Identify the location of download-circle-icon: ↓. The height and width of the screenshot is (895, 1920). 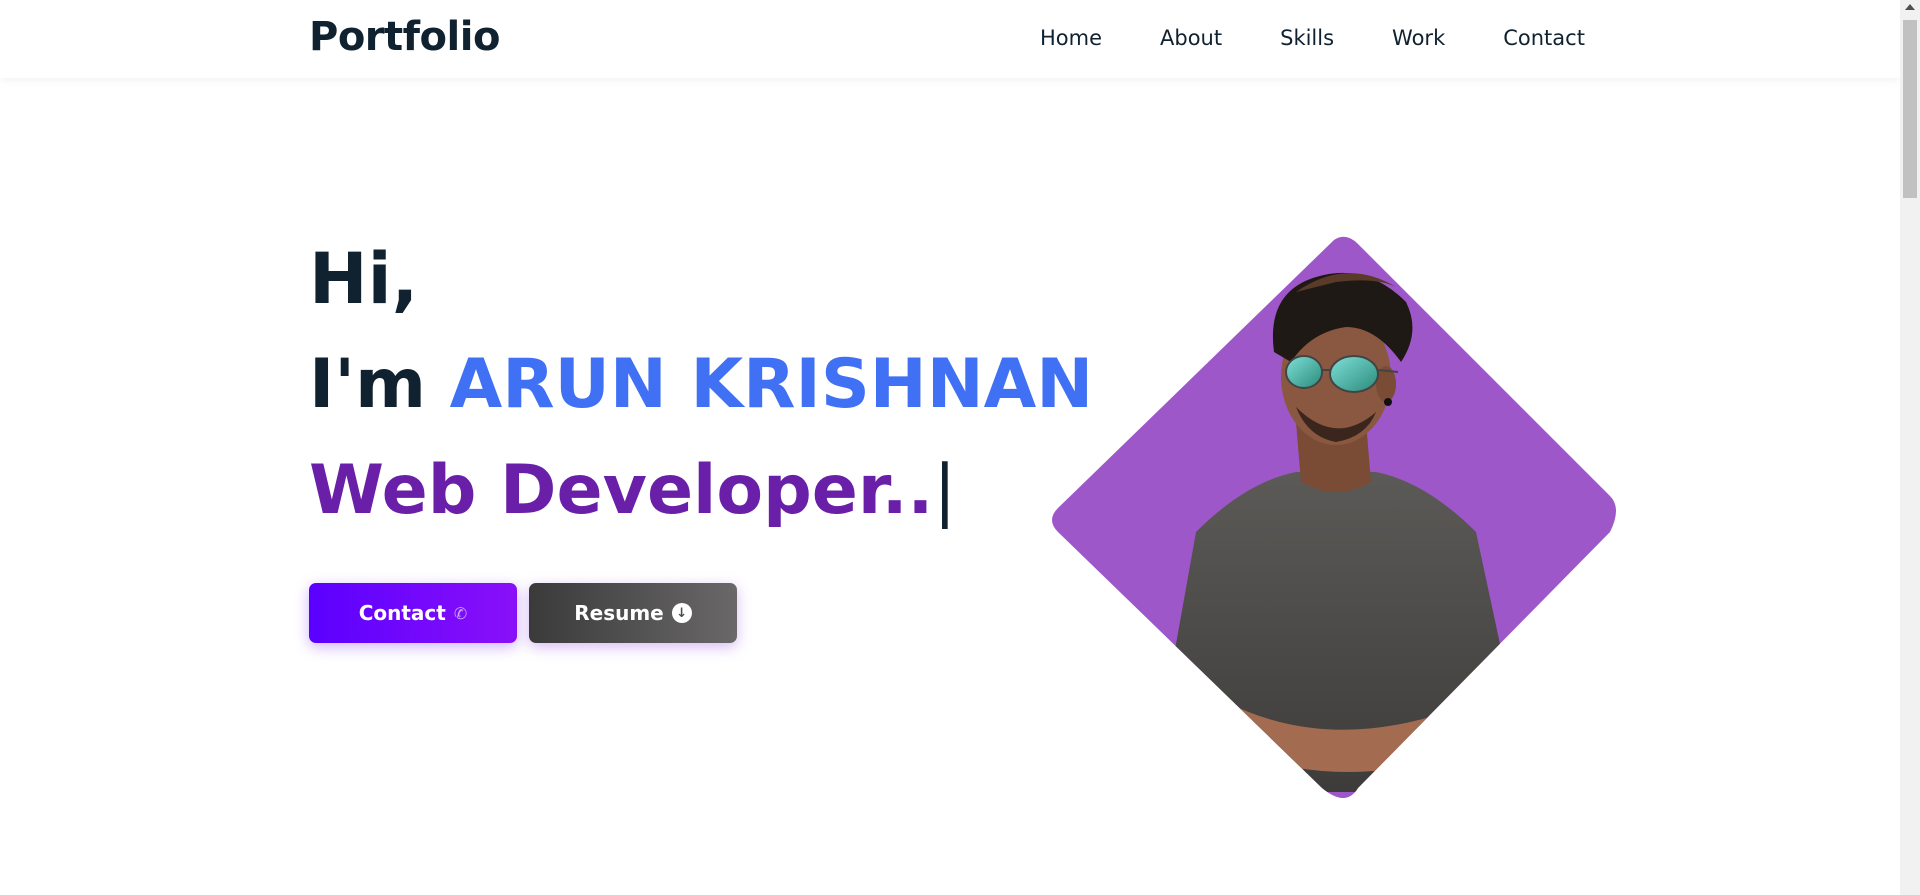
(681, 613).